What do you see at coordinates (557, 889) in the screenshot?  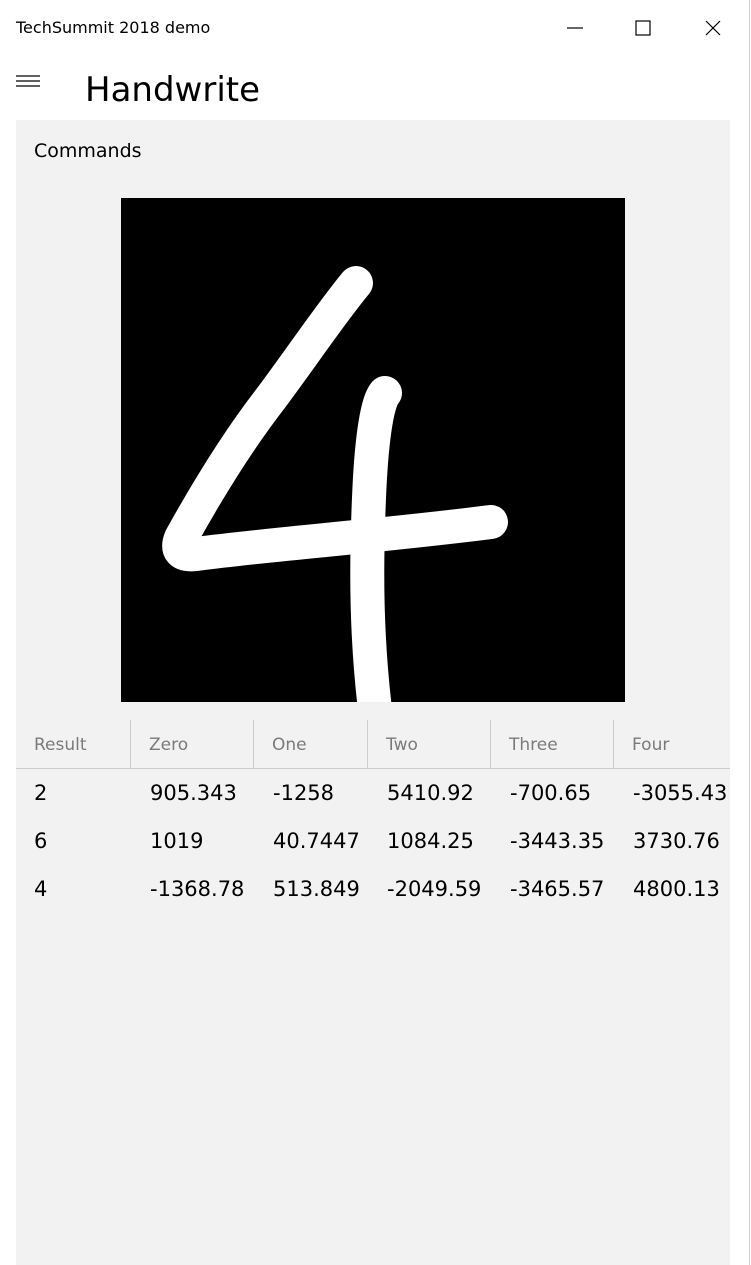 I see `cell-three: -3465.57` at bounding box center [557, 889].